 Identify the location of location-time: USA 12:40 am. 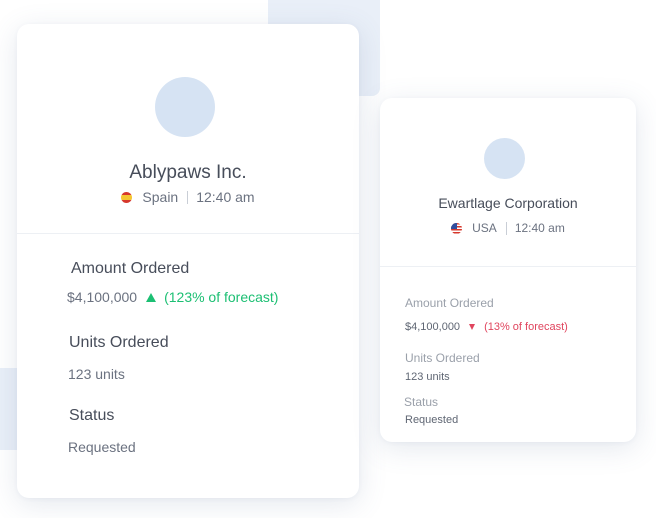
(508, 228).